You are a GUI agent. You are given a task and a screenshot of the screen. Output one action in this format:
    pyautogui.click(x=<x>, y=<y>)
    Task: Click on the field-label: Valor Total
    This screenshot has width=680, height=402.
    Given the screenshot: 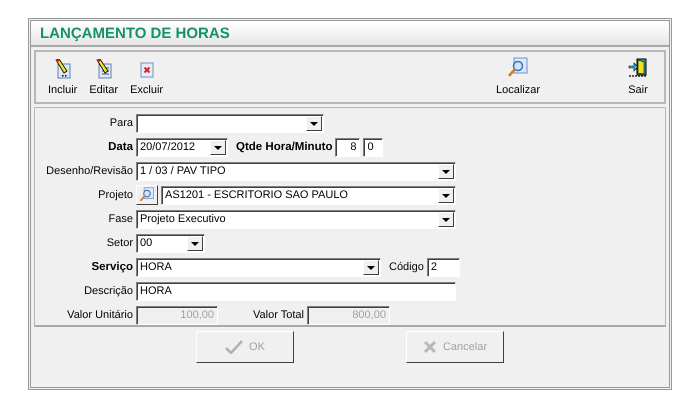 What is the action you would take?
    pyautogui.click(x=278, y=315)
    